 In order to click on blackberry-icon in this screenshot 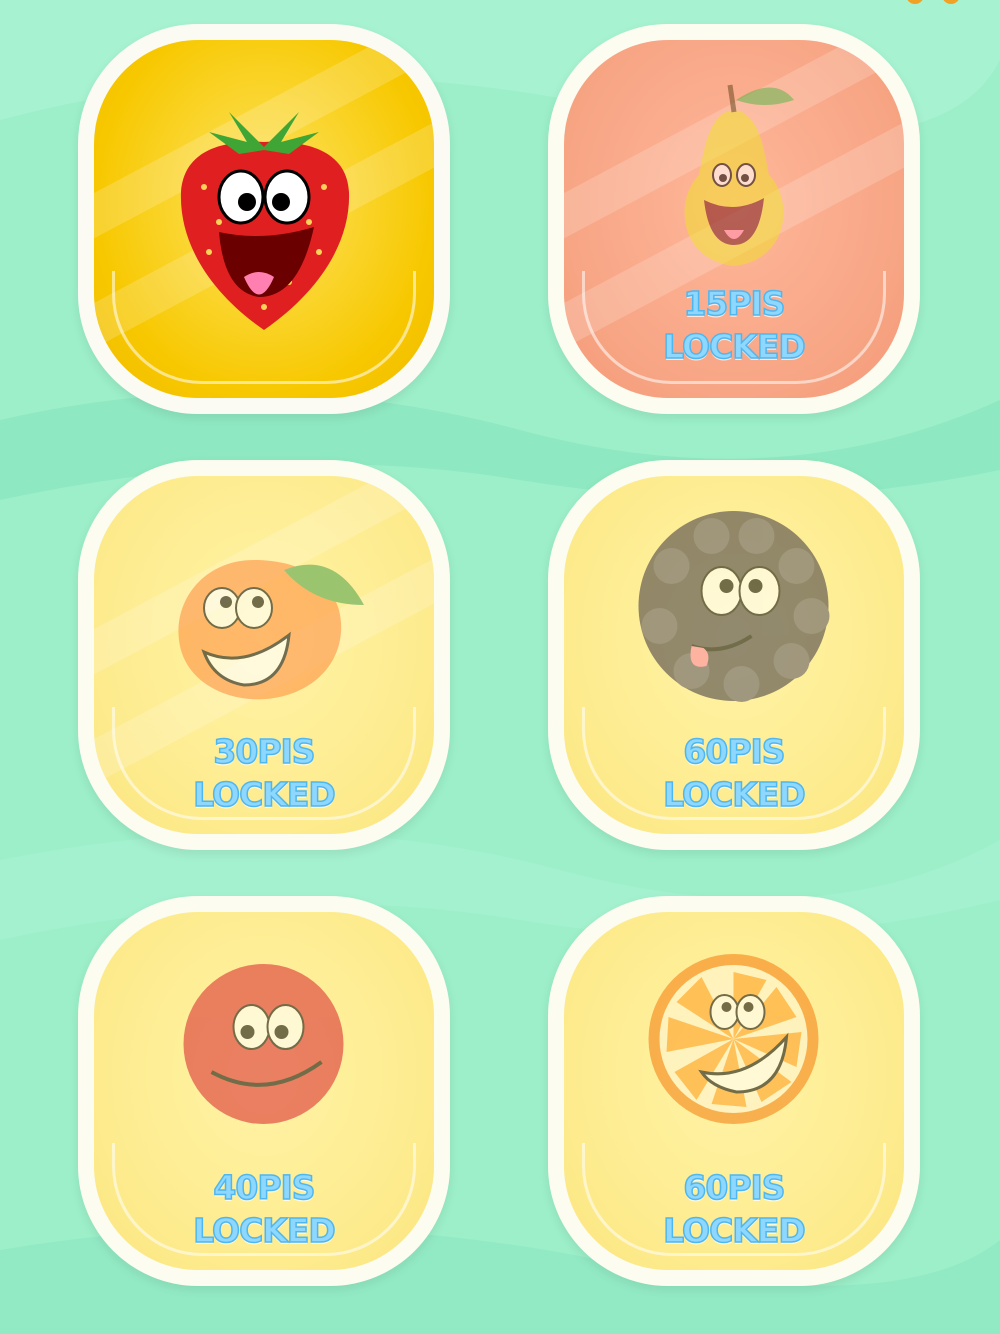, I will do `click(734, 606)`.